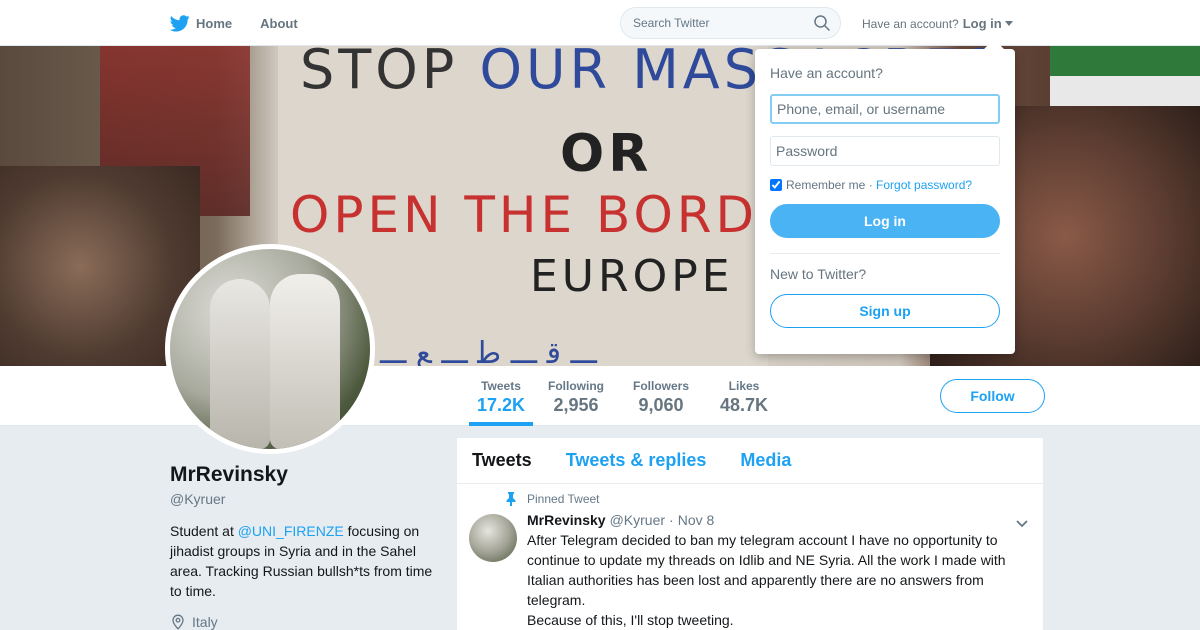 This screenshot has height=630, width=1200. What do you see at coordinates (765, 460) in the screenshot?
I see `tab-media: Media` at bounding box center [765, 460].